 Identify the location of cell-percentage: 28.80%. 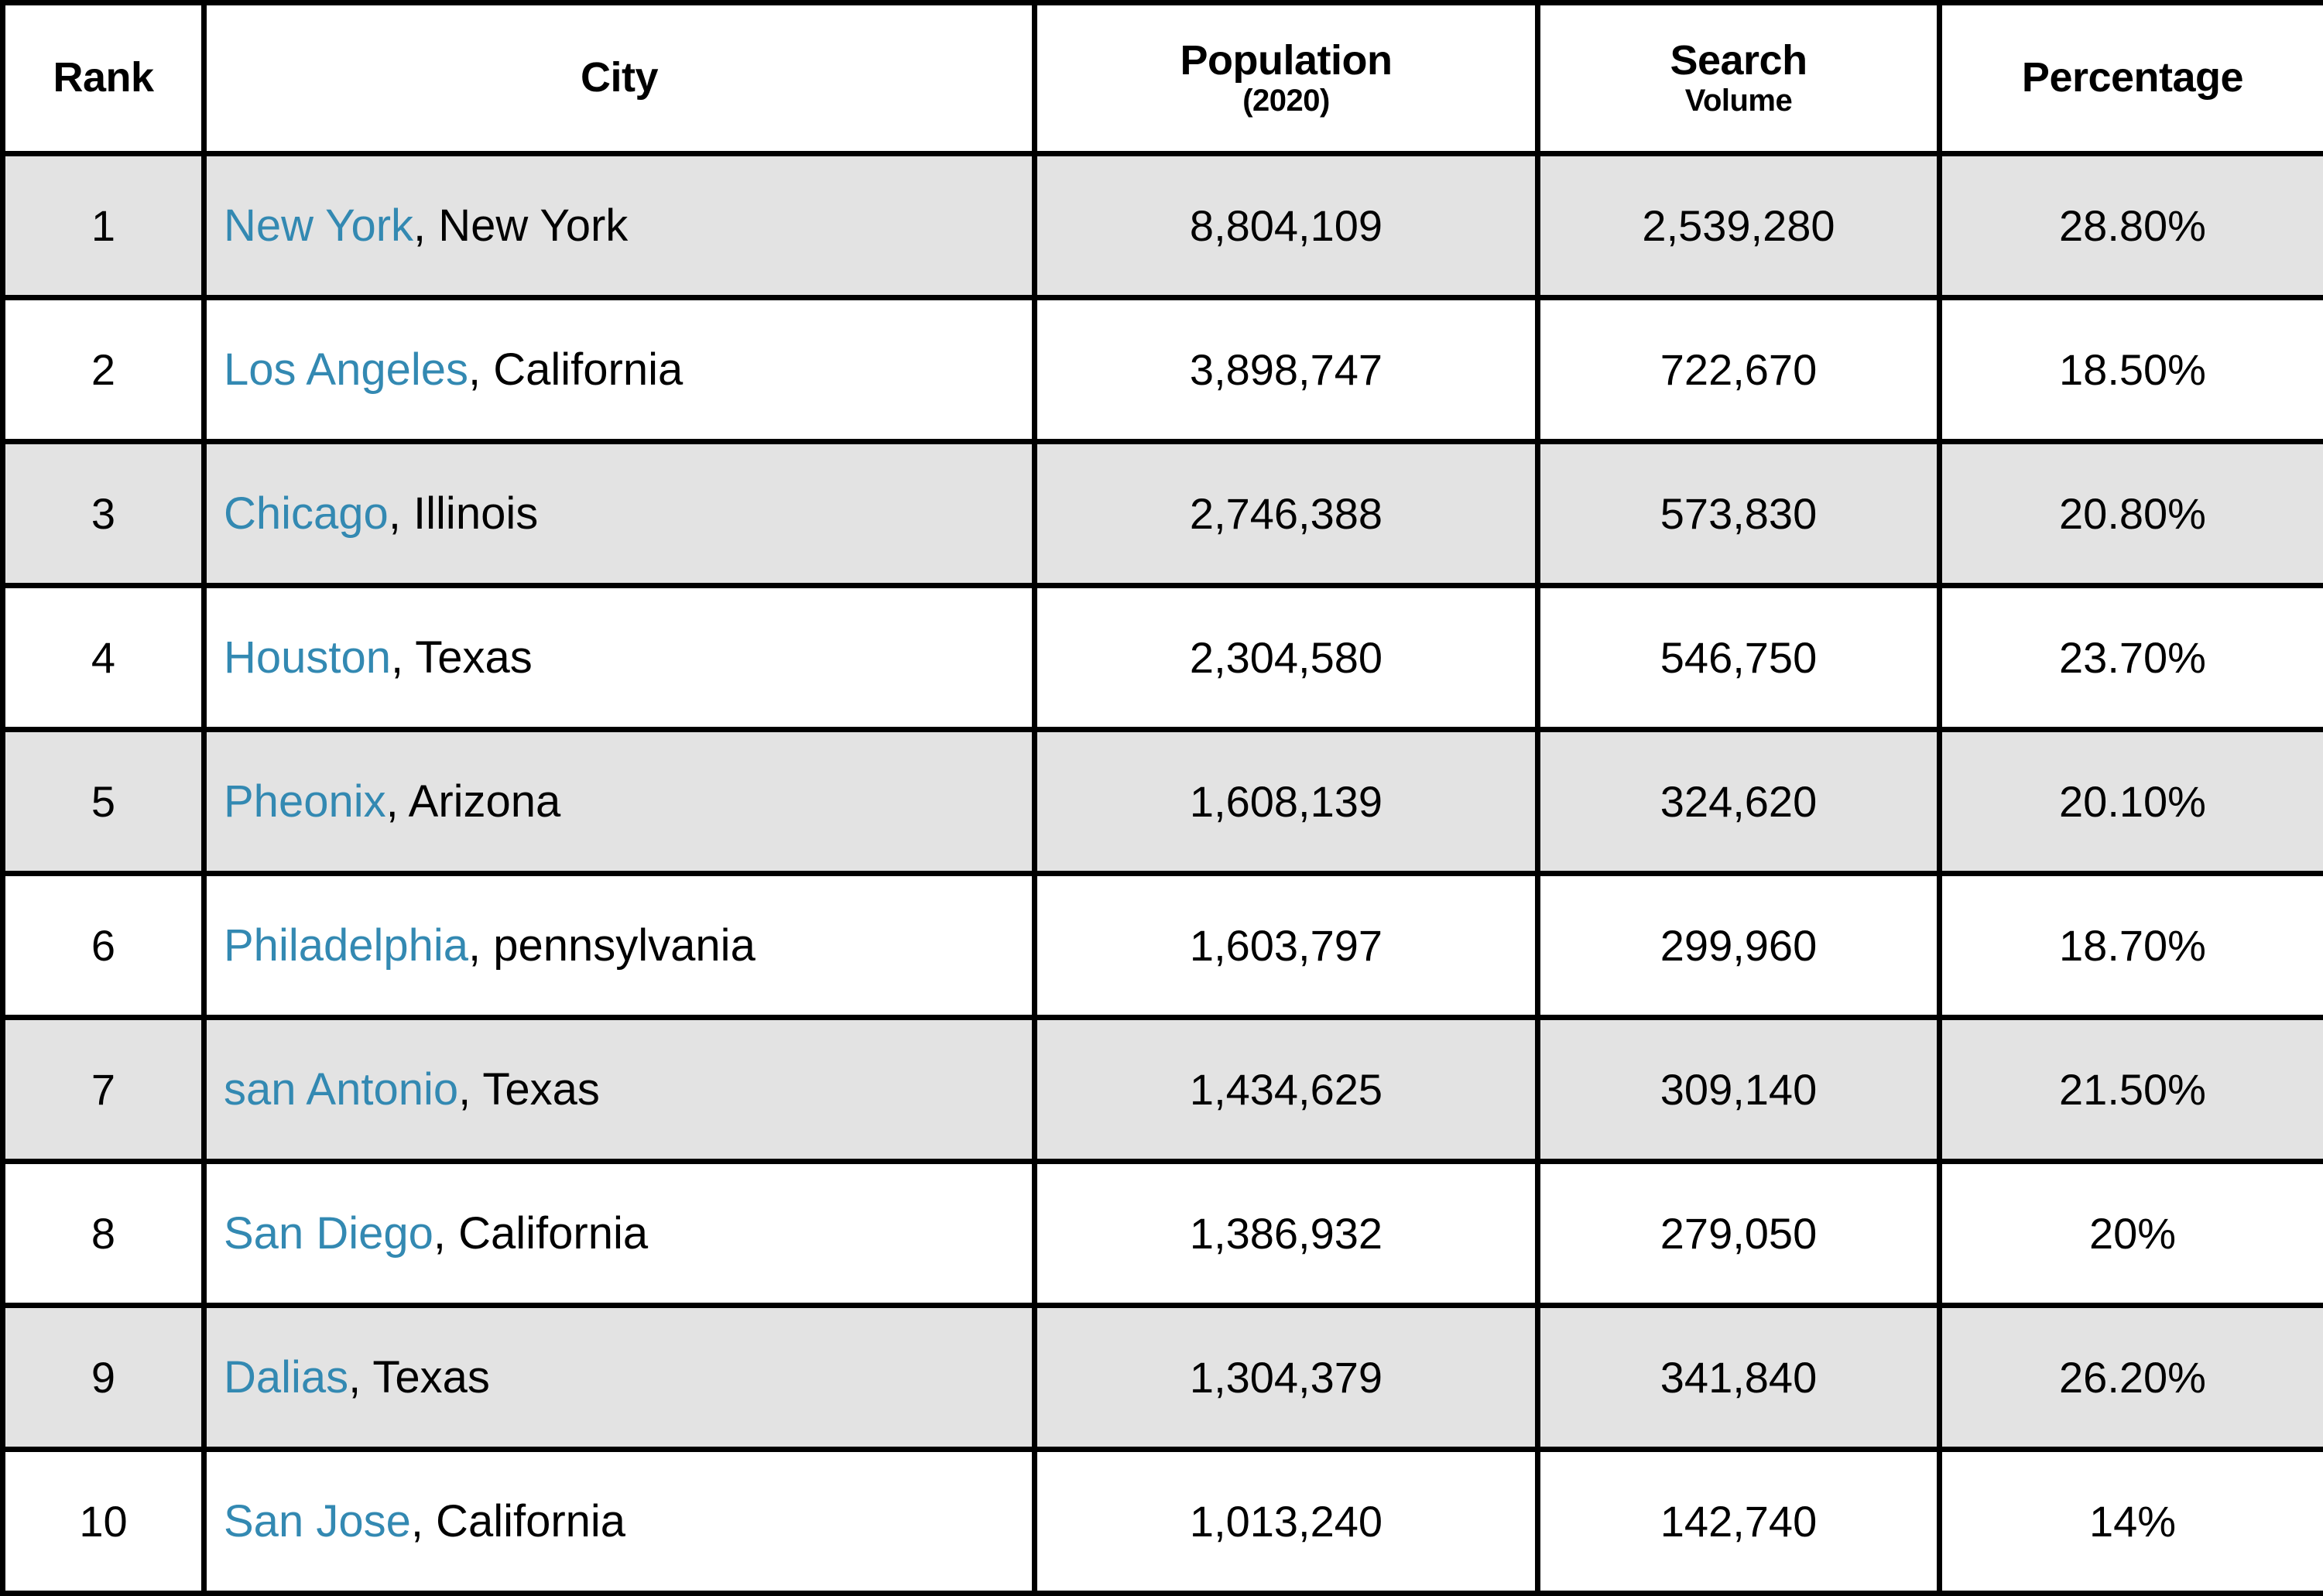
(2131, 226).